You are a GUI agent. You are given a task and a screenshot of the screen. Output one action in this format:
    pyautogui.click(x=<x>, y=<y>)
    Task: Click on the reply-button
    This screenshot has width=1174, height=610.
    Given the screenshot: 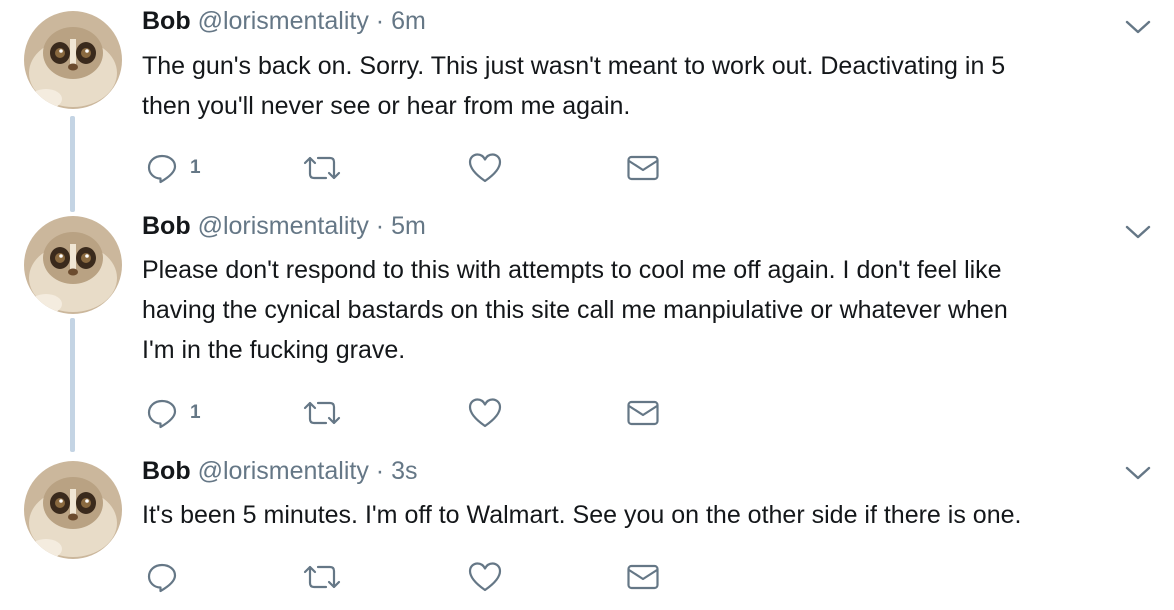 What is the action you would take?
    pyautogui.click(x=168, y=577)
    